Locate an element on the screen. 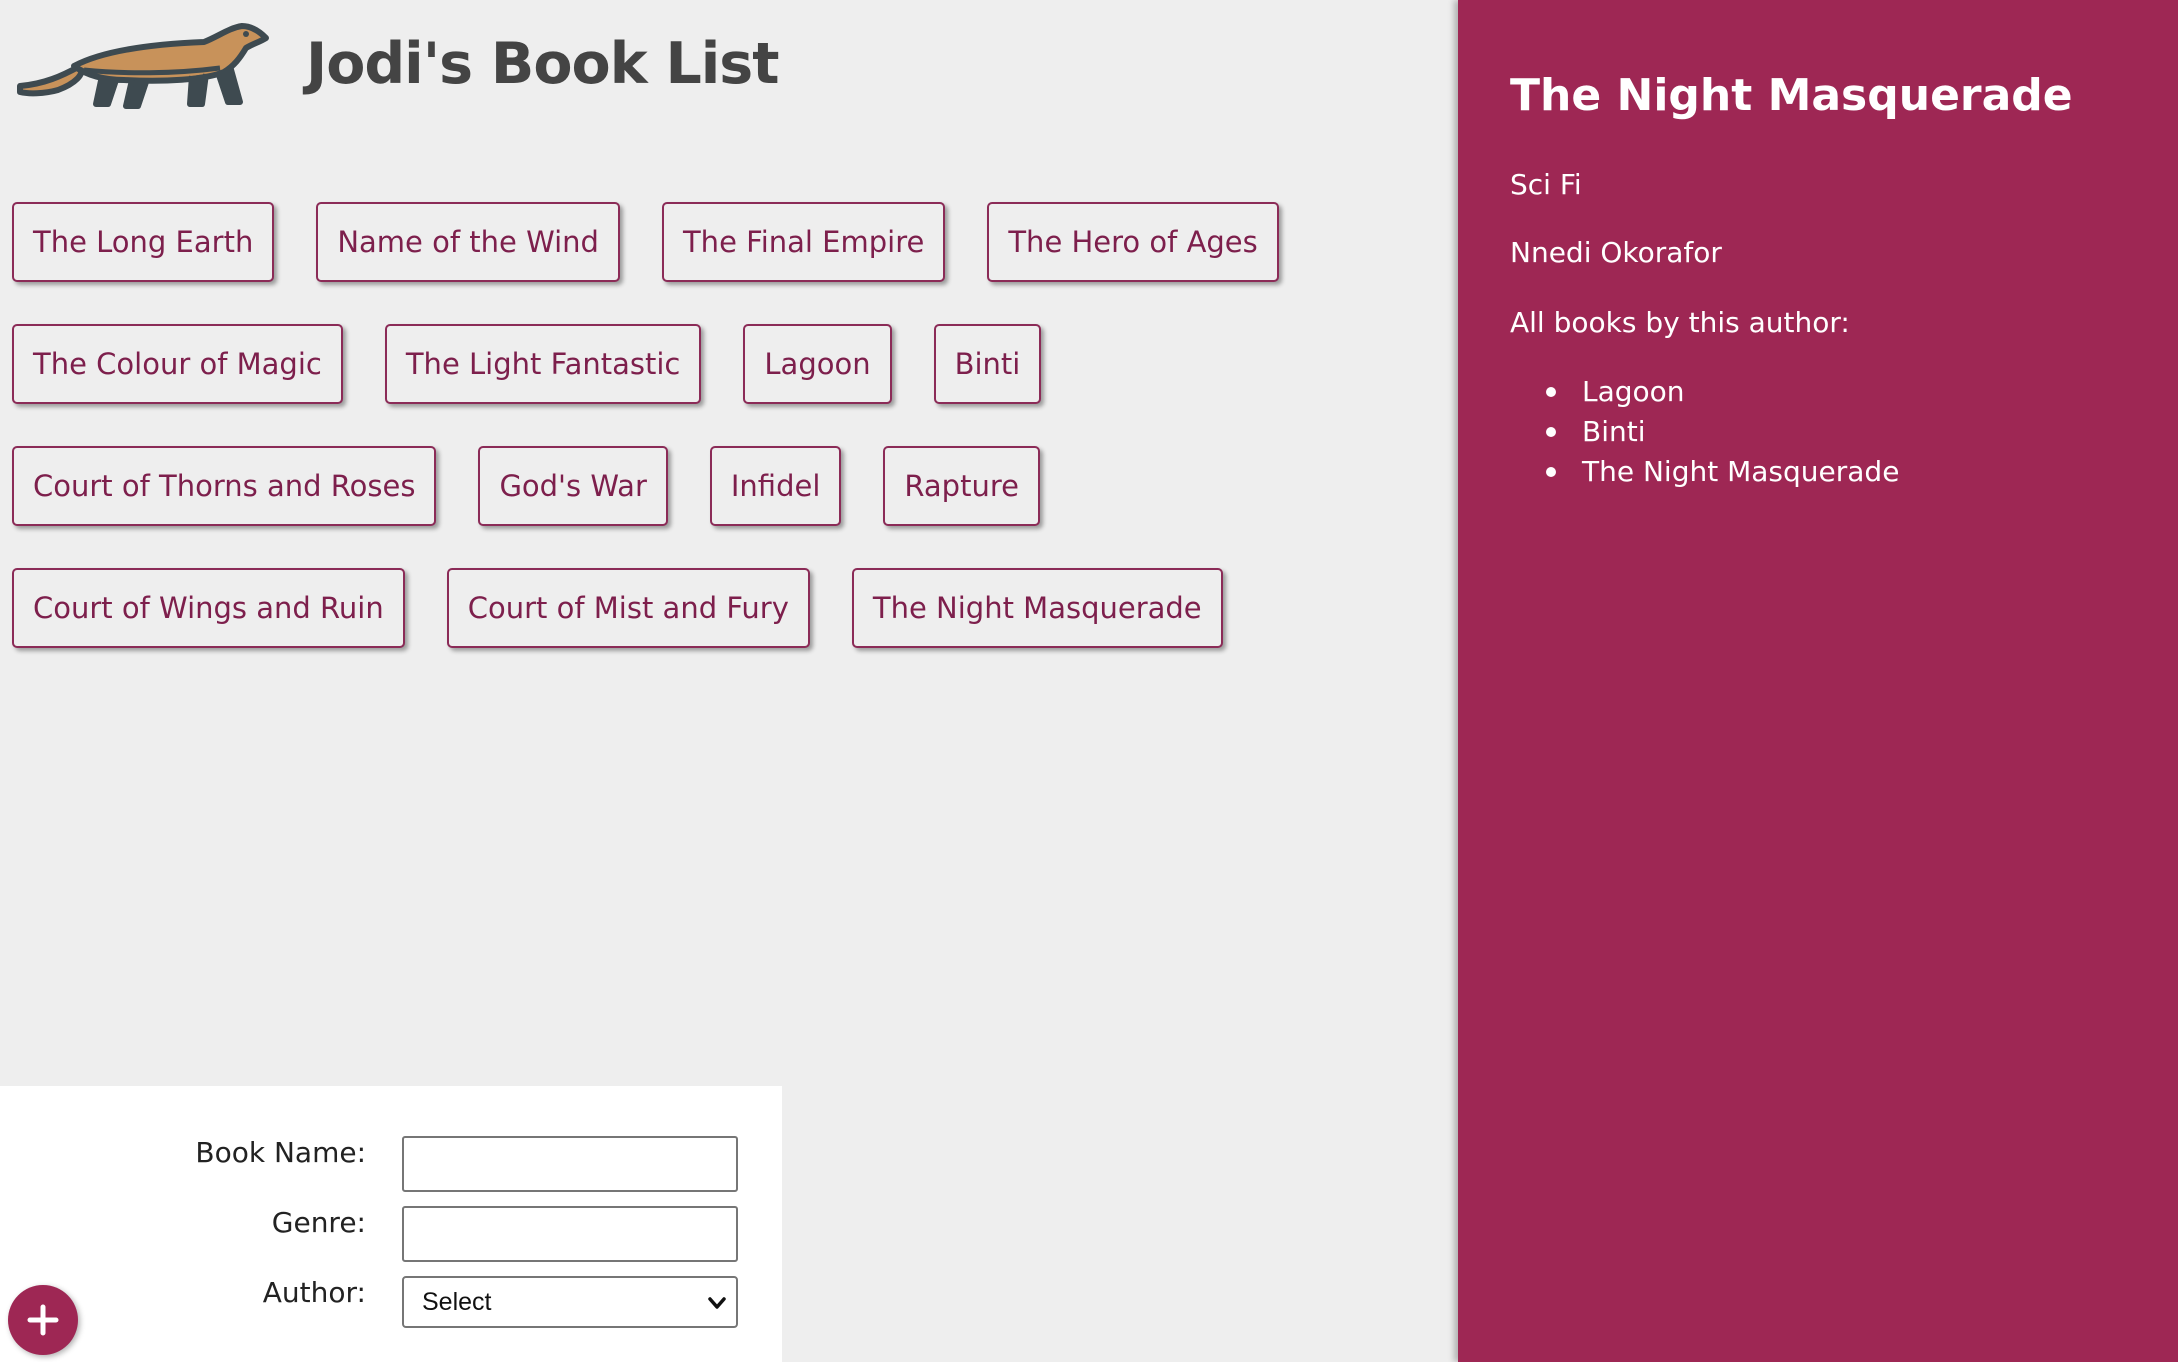 The height and width of the screenshot is (1362, 2178). book-button-name-of-the-wind: Name of the Wind is located at coordinates (468, 242).